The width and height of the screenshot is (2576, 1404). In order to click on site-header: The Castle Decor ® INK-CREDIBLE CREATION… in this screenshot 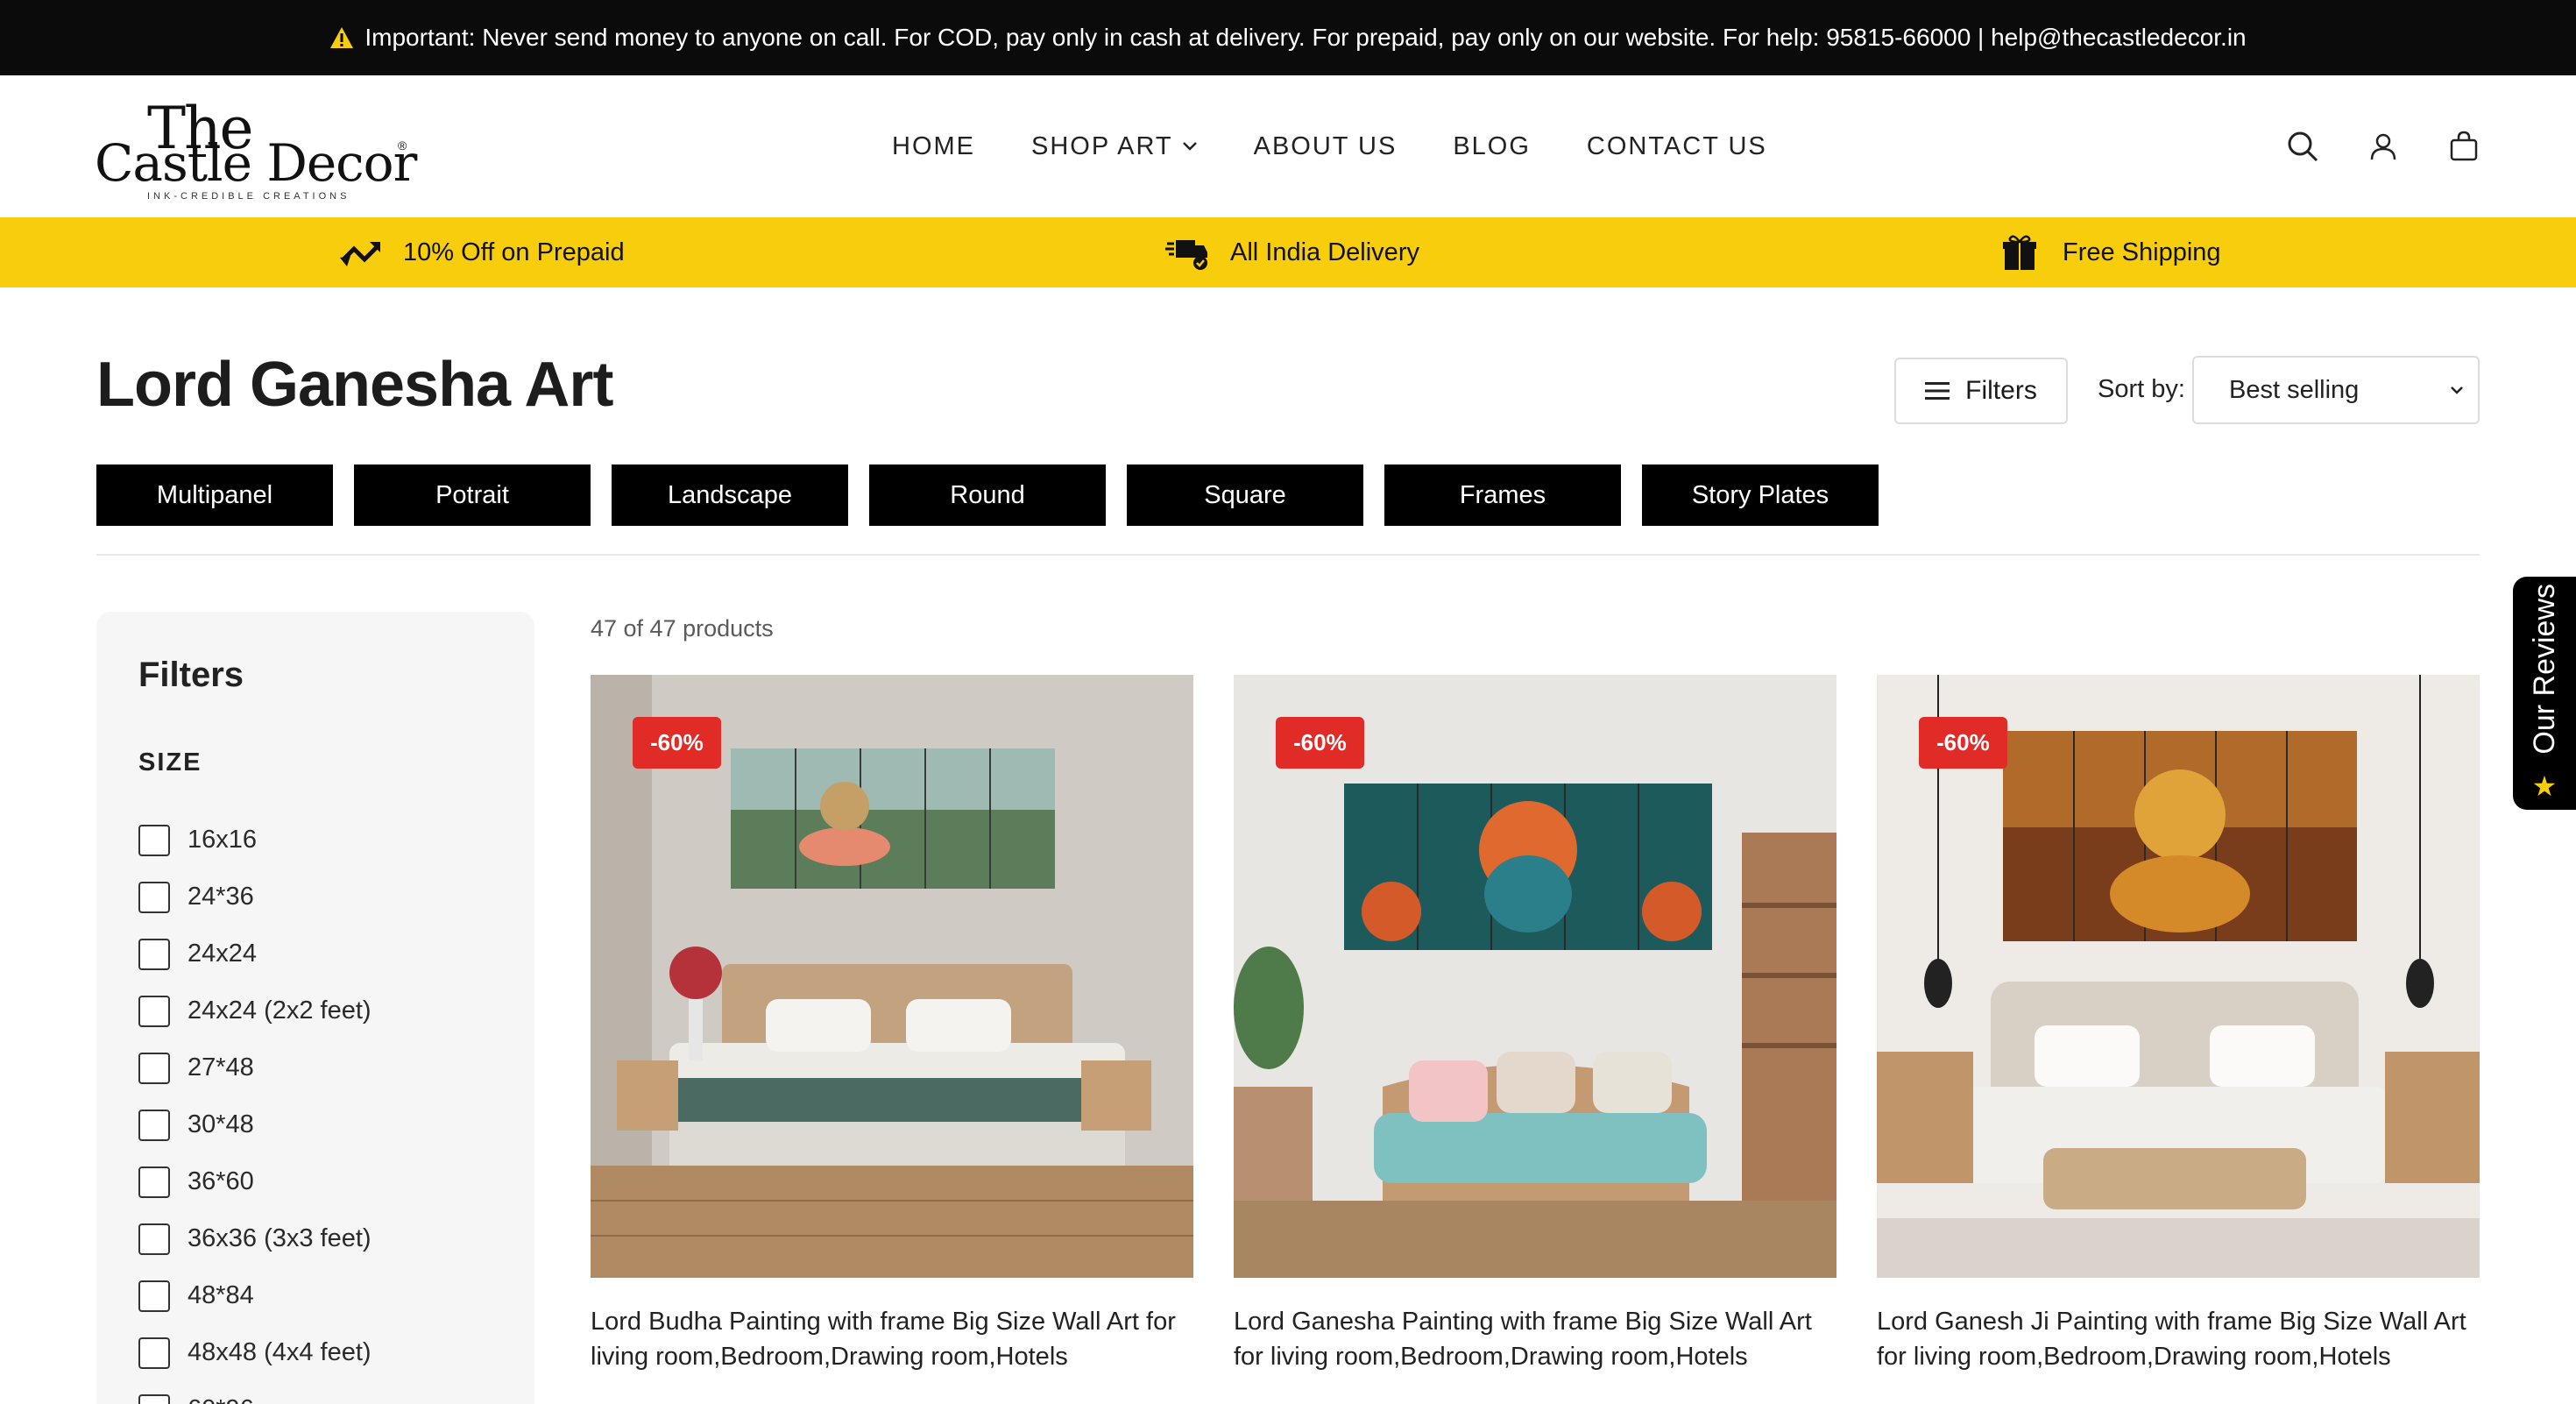, I will do `click(1288, 146)`.